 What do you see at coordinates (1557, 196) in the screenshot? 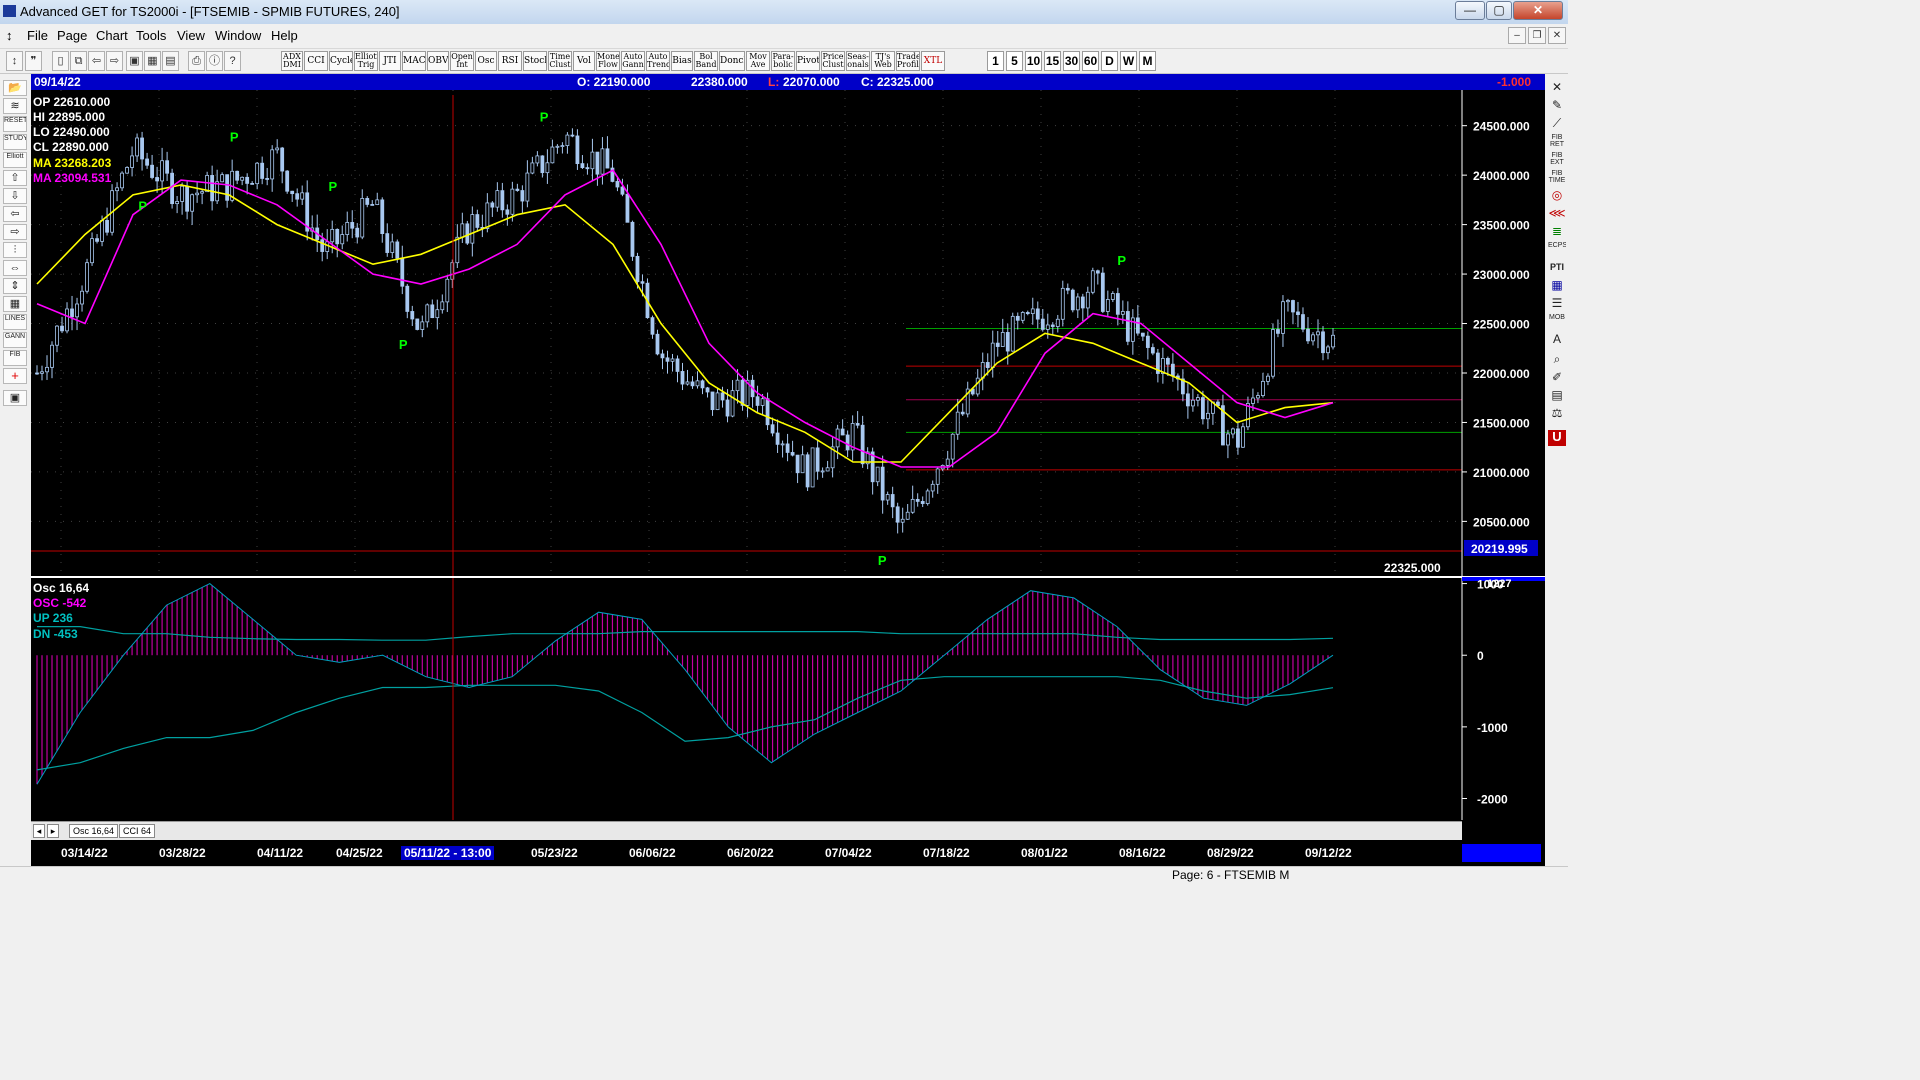
I see `spiral-icon: ◎` at bounding box center [1557, 196].